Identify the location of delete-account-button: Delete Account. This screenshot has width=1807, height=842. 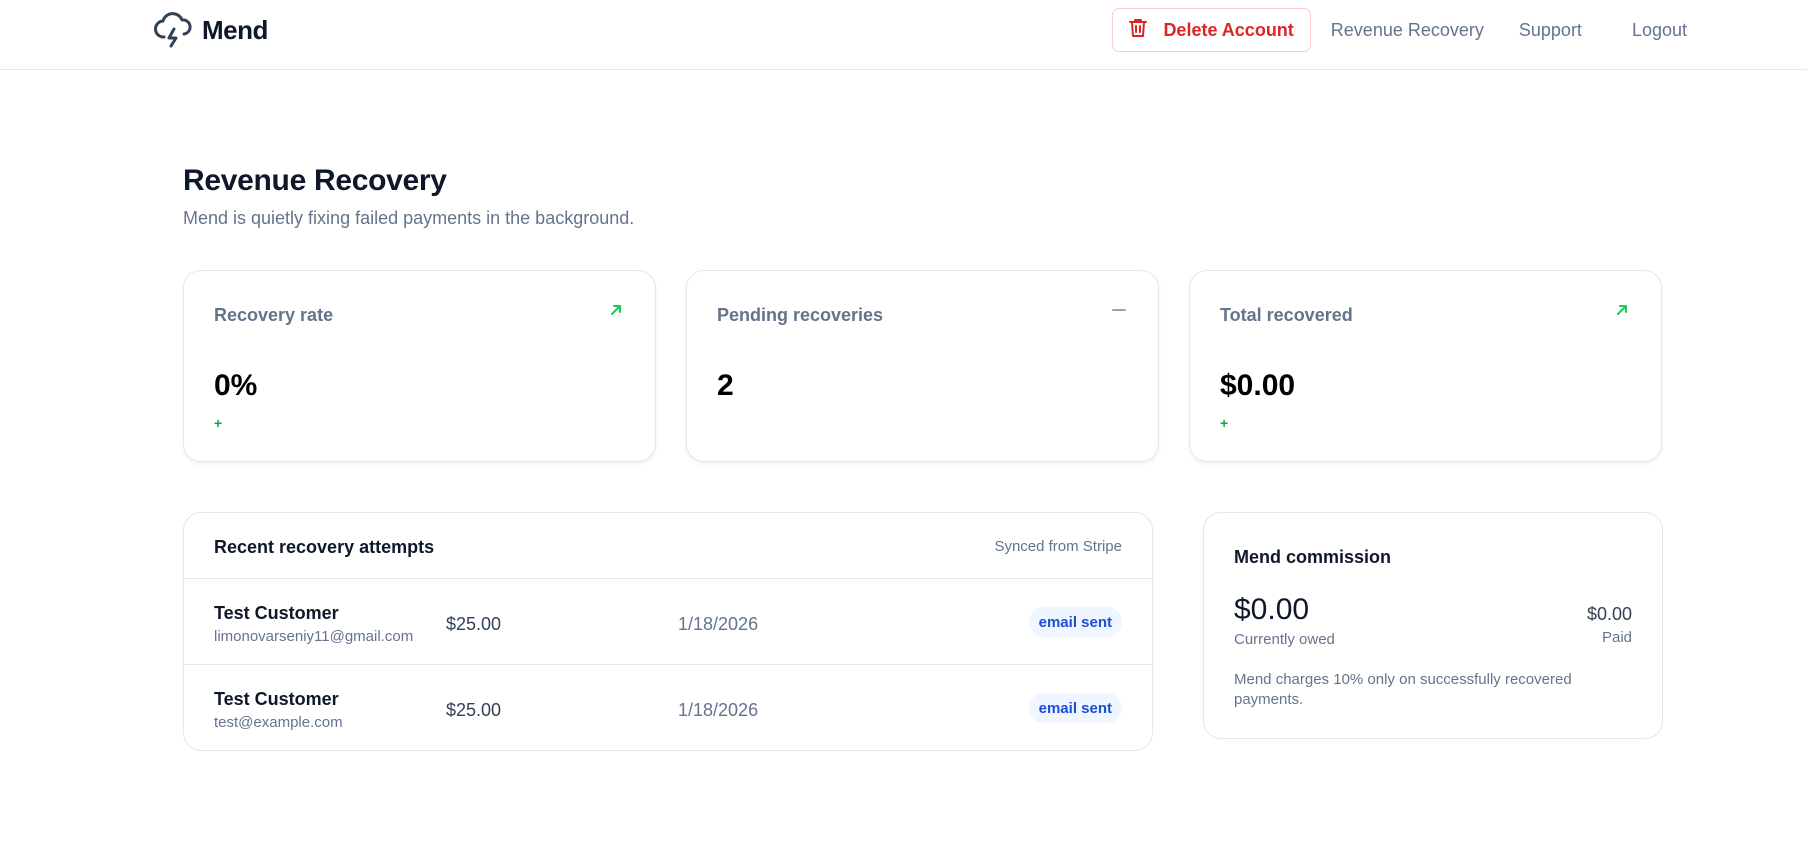
(1211, 30).